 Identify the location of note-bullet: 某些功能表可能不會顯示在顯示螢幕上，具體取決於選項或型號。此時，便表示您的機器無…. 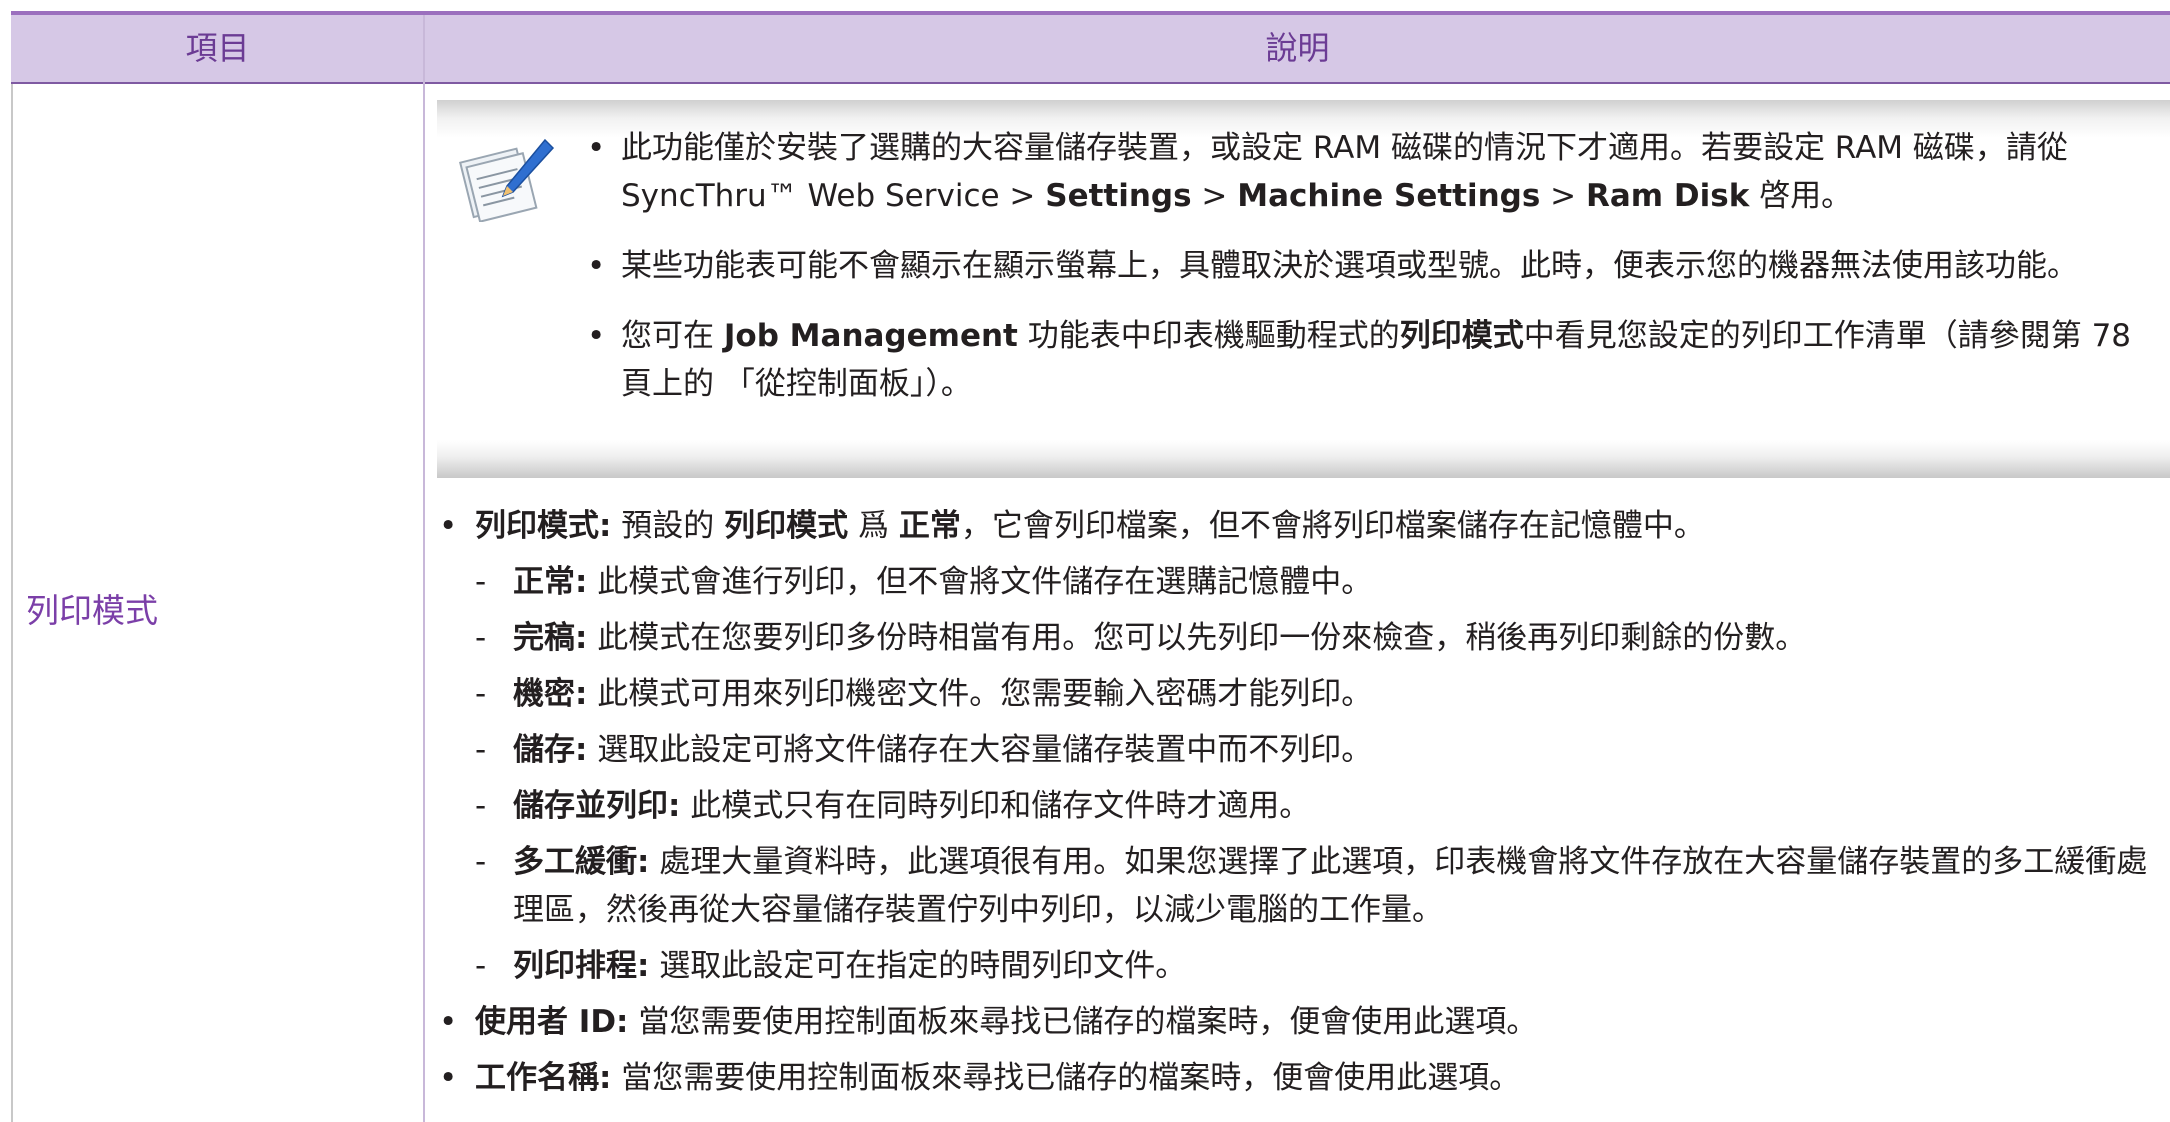
(1377, 266).